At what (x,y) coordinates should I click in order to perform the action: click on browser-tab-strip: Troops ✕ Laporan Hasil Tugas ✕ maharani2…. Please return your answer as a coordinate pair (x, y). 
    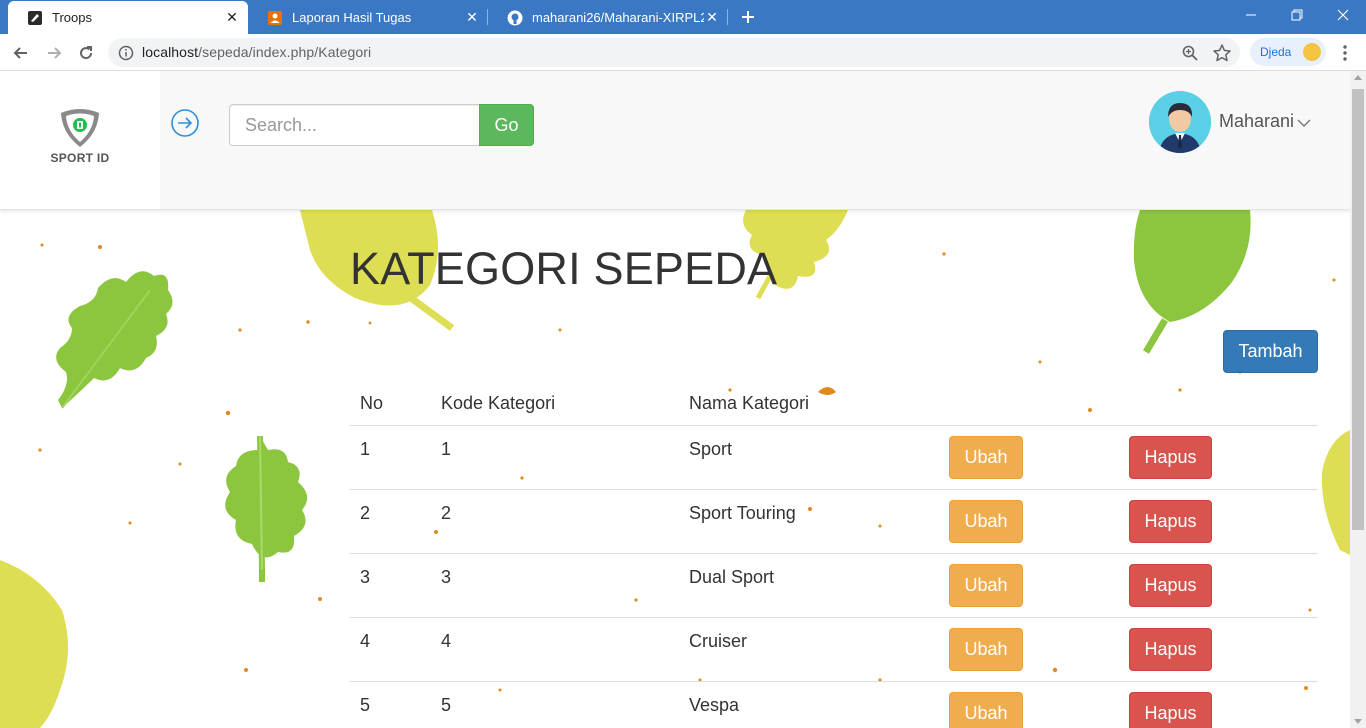
    Looking at the image, I should click on (683, 17).